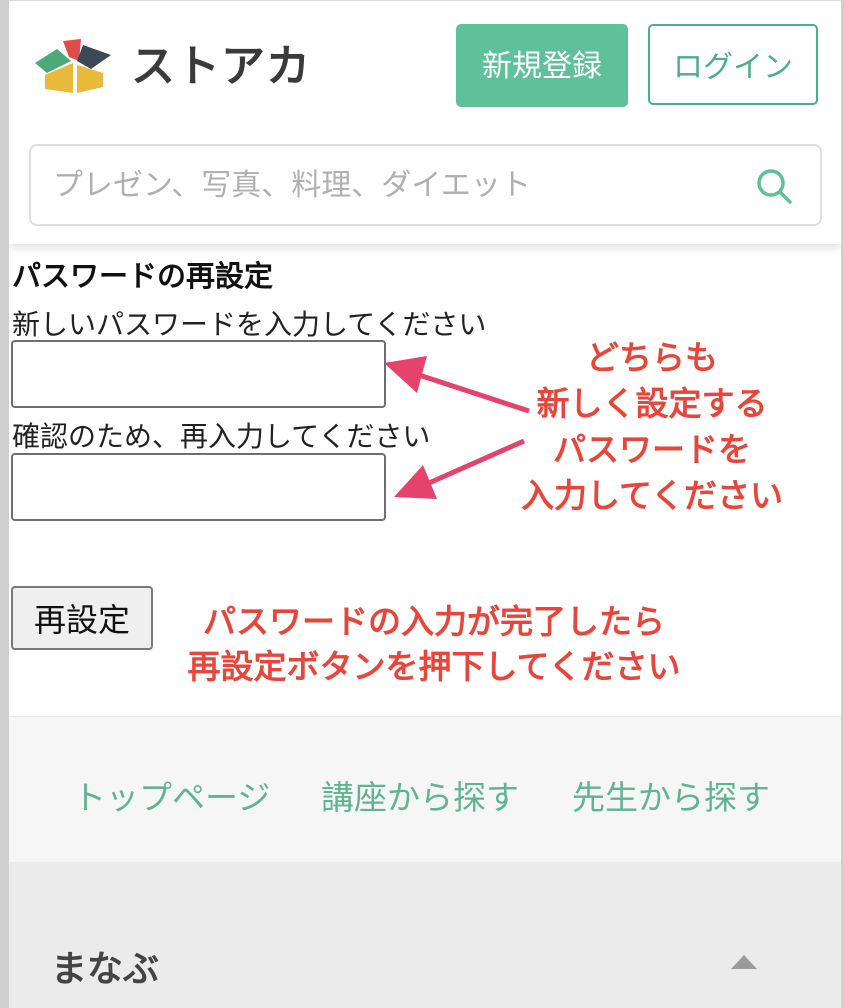 The width and height of the screenshot is (844, 1008). I want to click on footer-link-teachers: 先生から探す, so click(671, 795).